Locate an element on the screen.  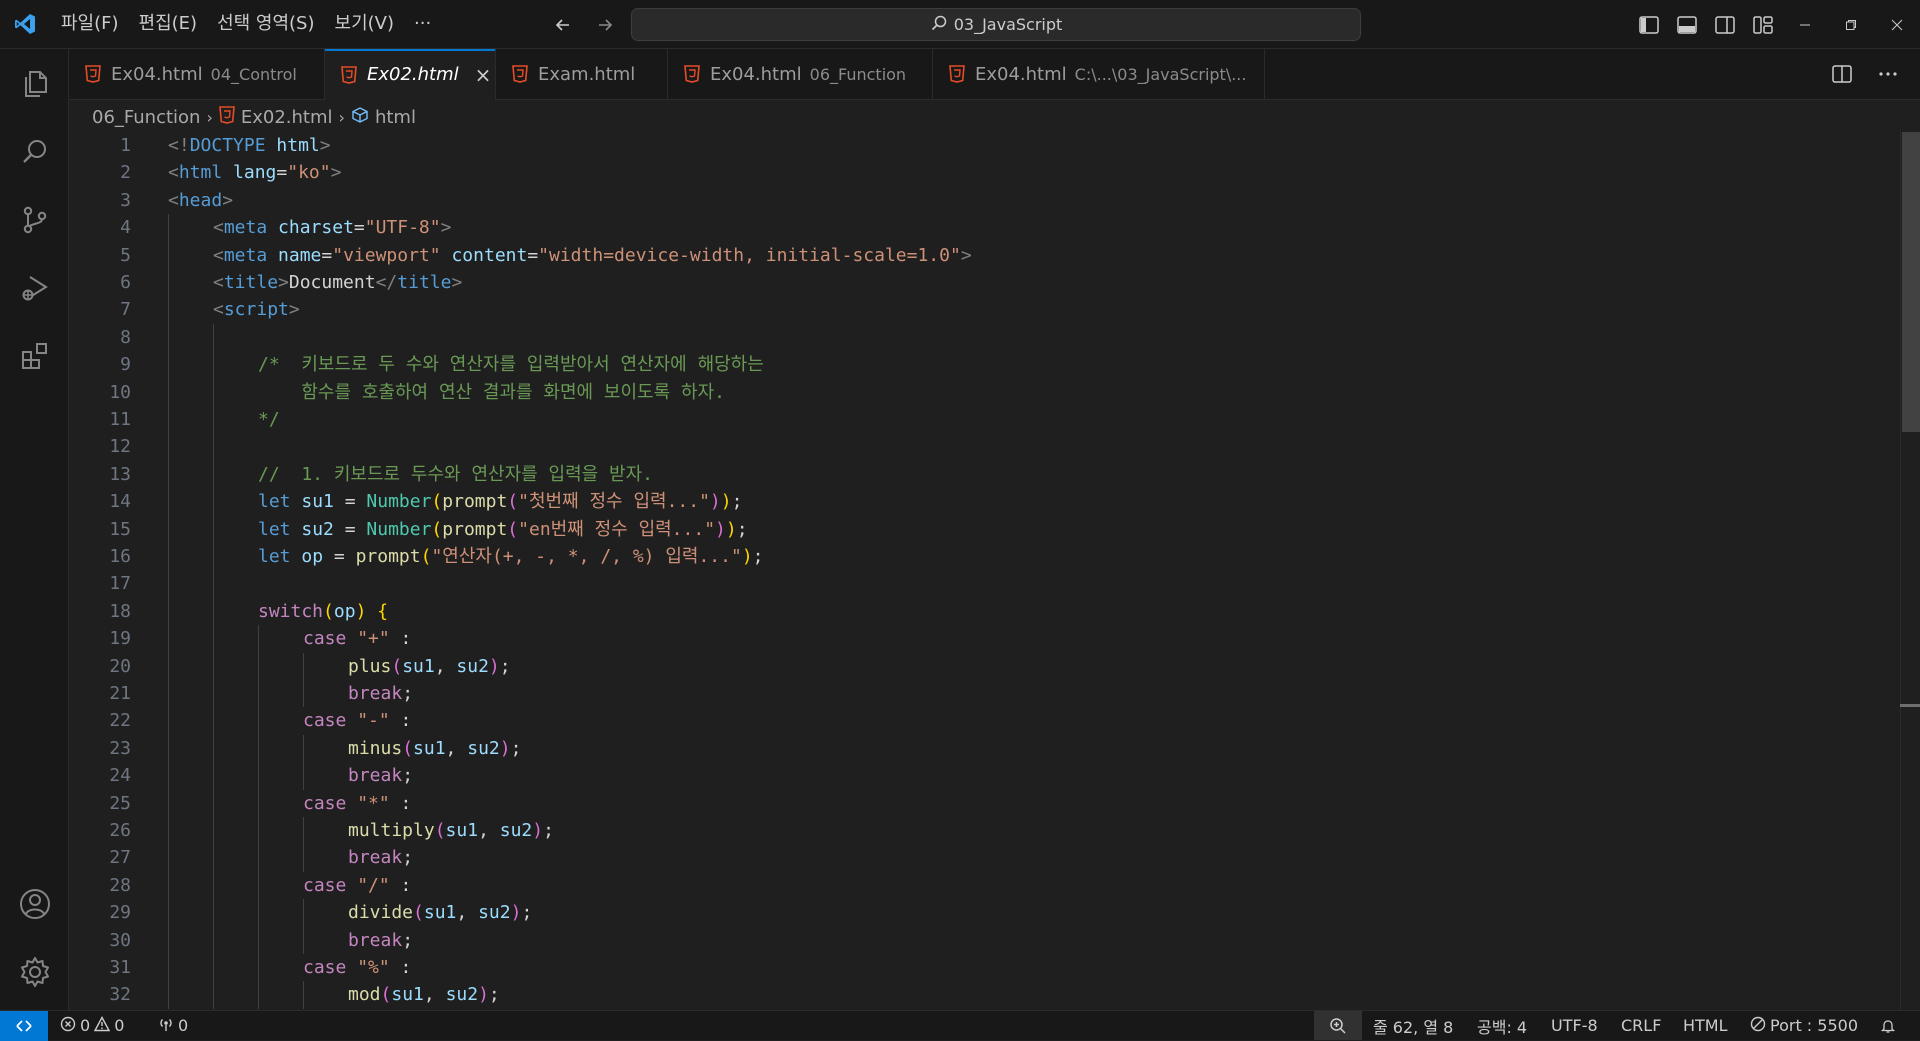
account-icon is located at coordinates (34, 904).